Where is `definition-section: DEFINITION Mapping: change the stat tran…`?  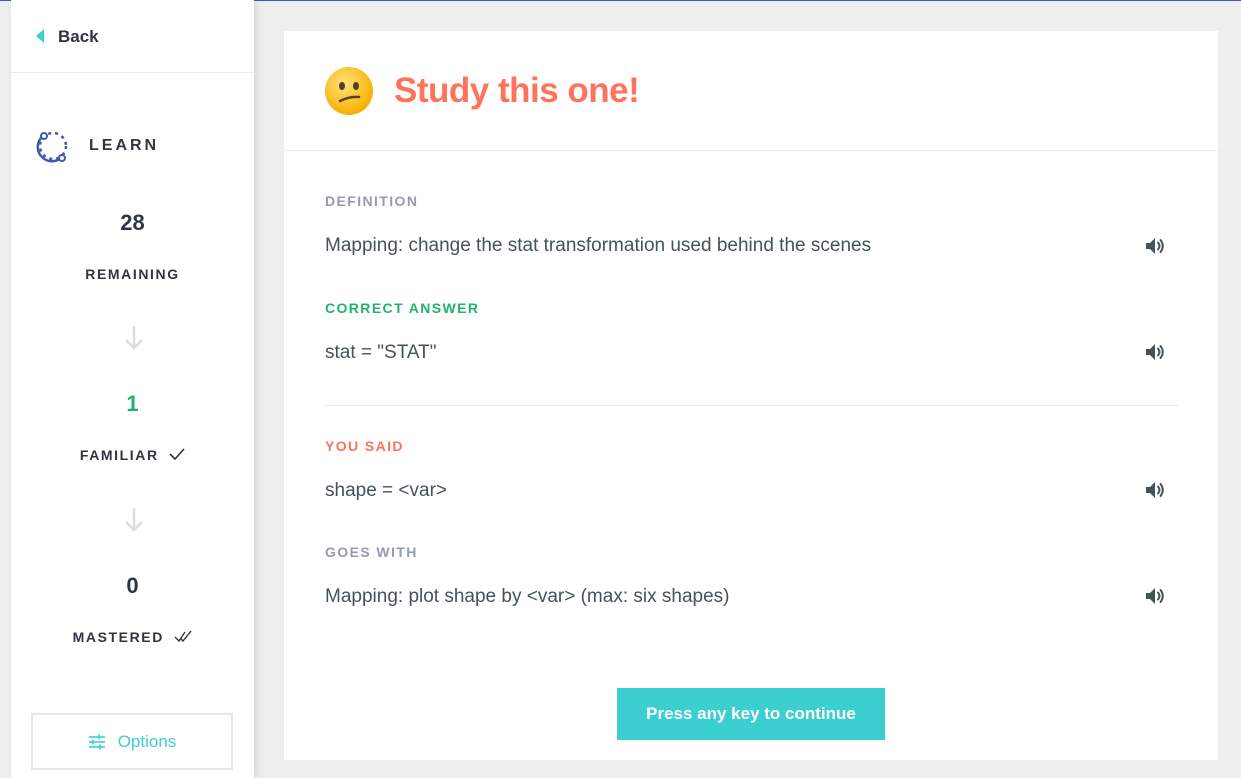
definition-section: DEFINITION Mapping: change the stat tran… is located at coordinates (751, 233).